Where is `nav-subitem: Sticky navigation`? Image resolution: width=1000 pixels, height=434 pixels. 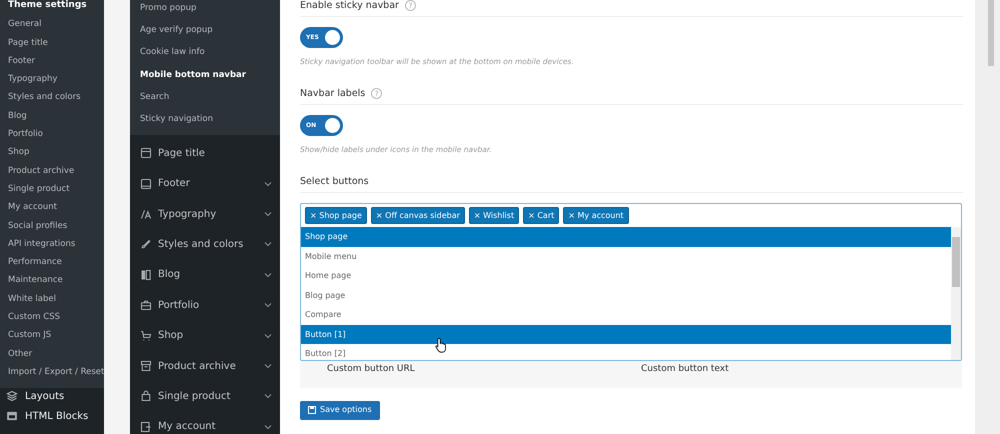 nav-subitem: Sticky navigation is located at coordinates (210, 122).